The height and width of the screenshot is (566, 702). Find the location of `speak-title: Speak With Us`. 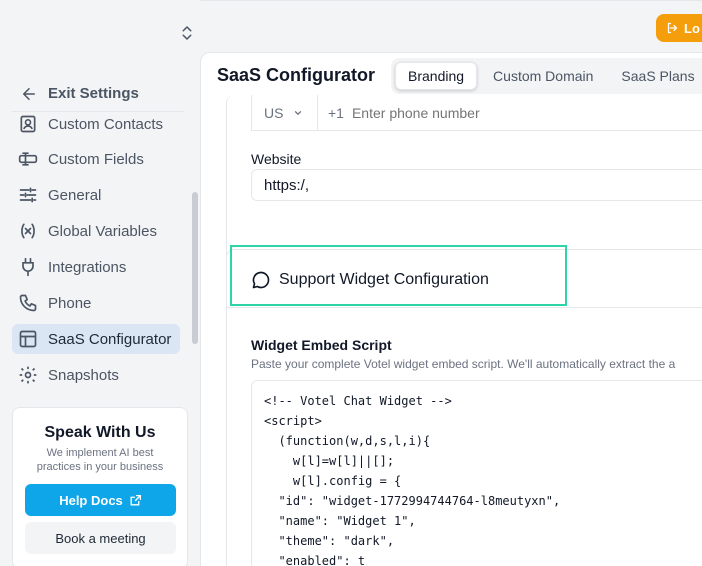

speak-title: Speak With Us is located at coordinates (100, 432).